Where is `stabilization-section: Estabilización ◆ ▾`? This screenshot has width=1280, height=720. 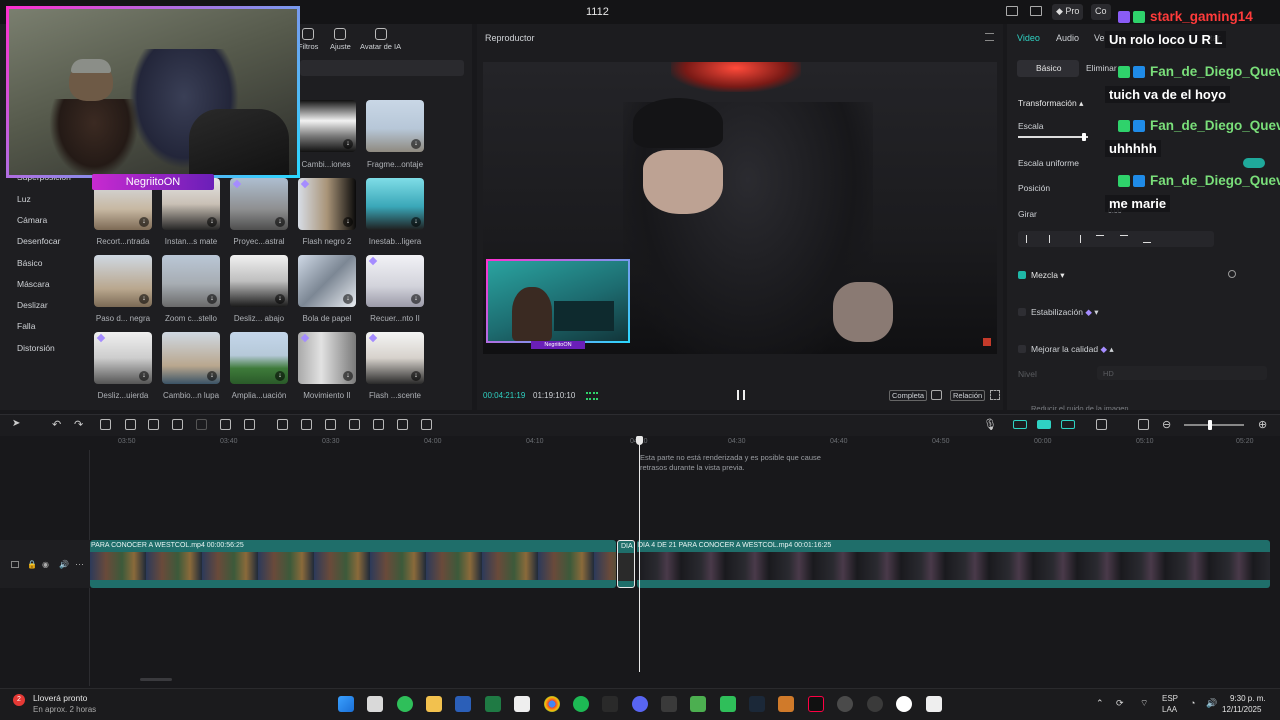 stabilization-section: Estabilización ◆ ▾ is located at coordinates (1065, 312).